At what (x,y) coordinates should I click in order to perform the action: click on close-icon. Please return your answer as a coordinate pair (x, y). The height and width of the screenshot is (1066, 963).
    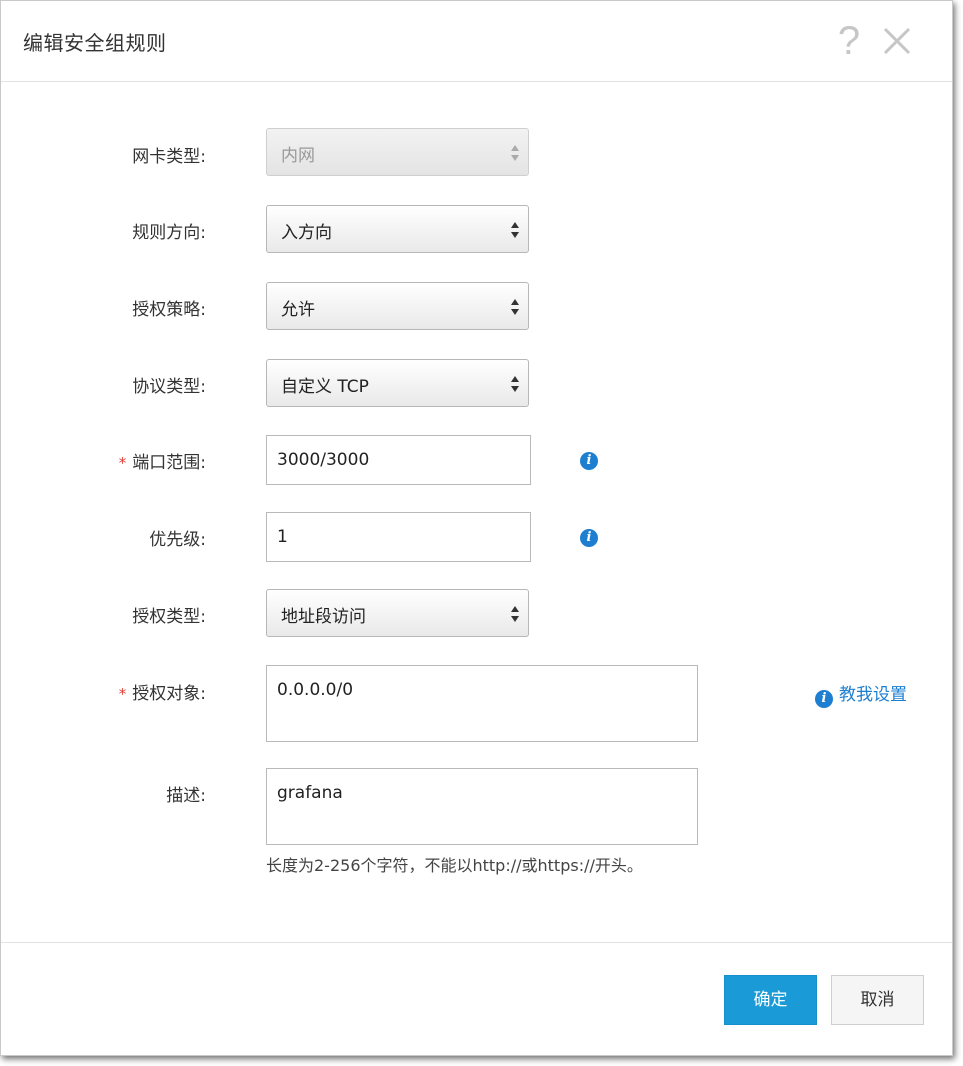
    Looking at the image, I should click on (897, 41).